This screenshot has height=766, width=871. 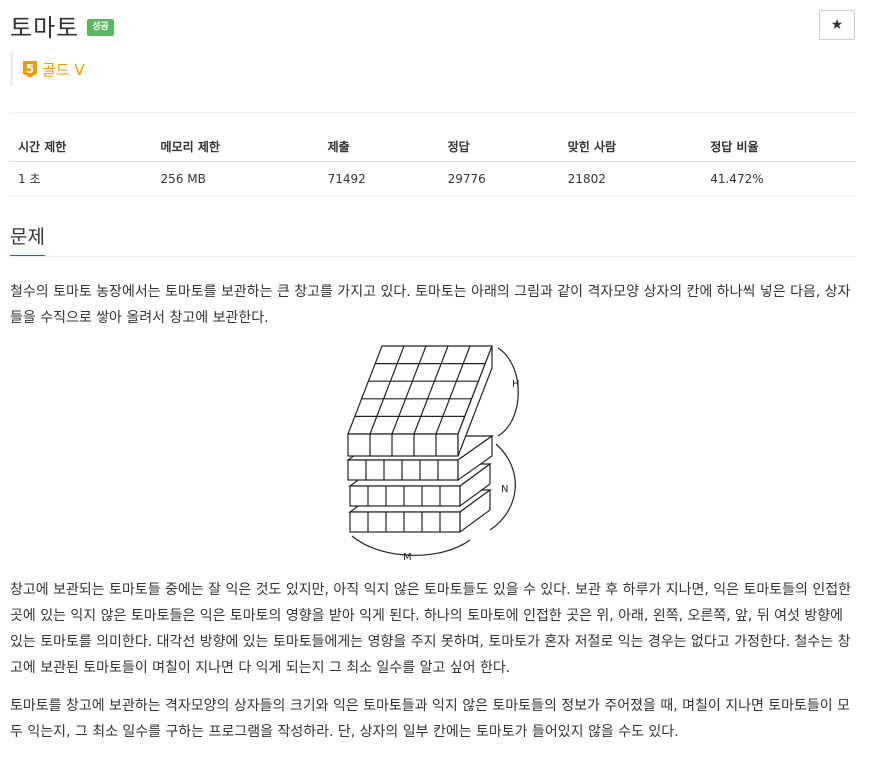 What do you see at coordinates (81, 178) in the screenshot?
I see `time-limit-value: 1 초` at bounding box center [81, 178].